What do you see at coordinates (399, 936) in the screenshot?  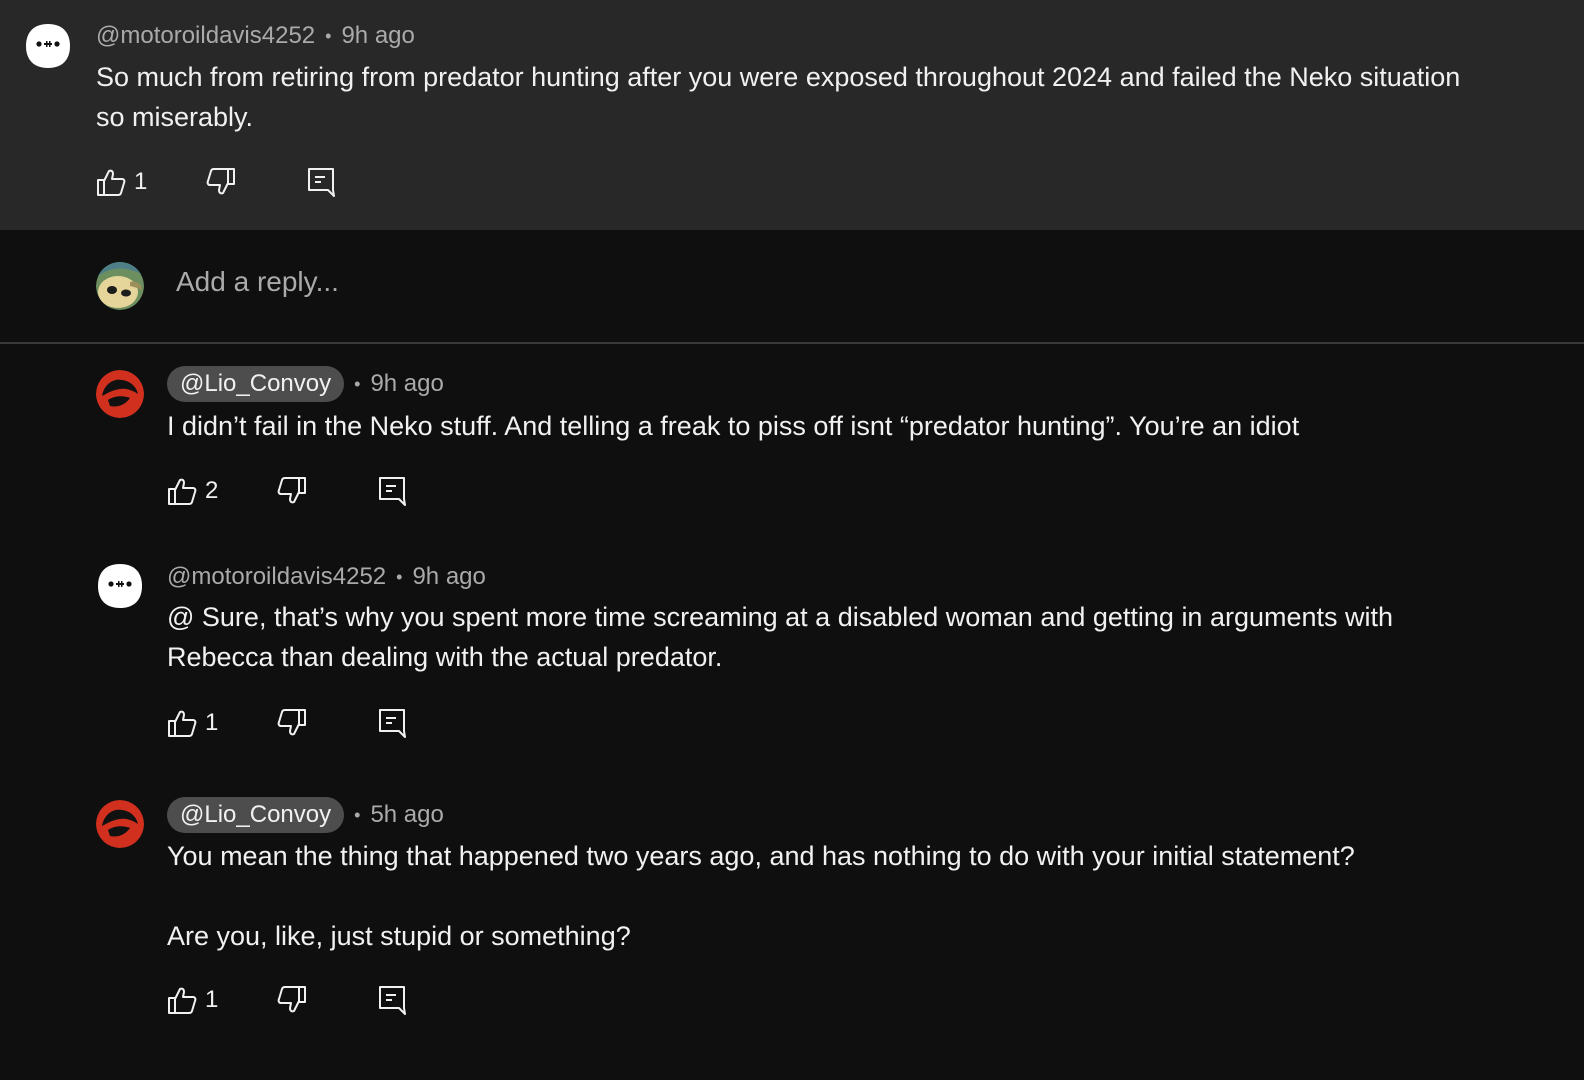 I see `comment-text-line: Are you, like, just stupid or something?` at bounding box center [399, 936].